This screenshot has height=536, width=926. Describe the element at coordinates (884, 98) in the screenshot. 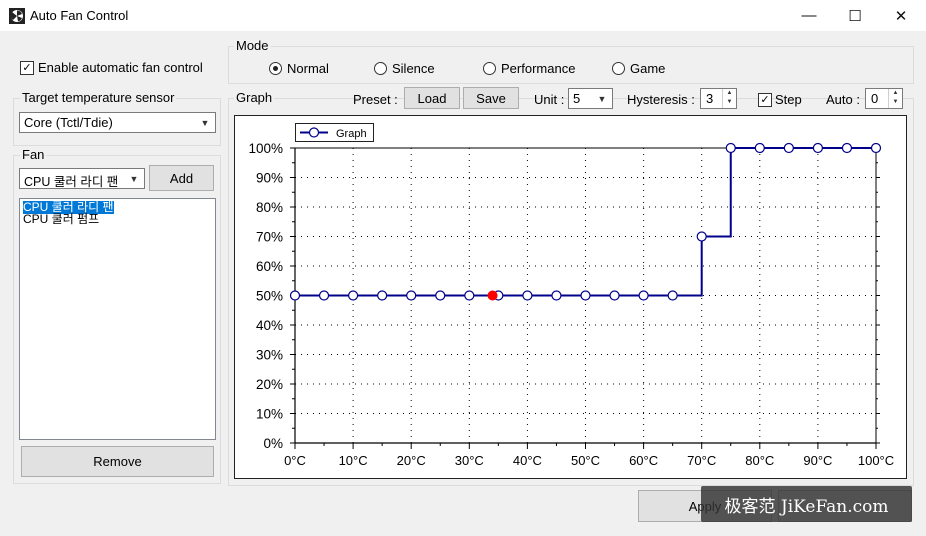

I see `auto-spinner: 0 ▲ ▼` at that location.